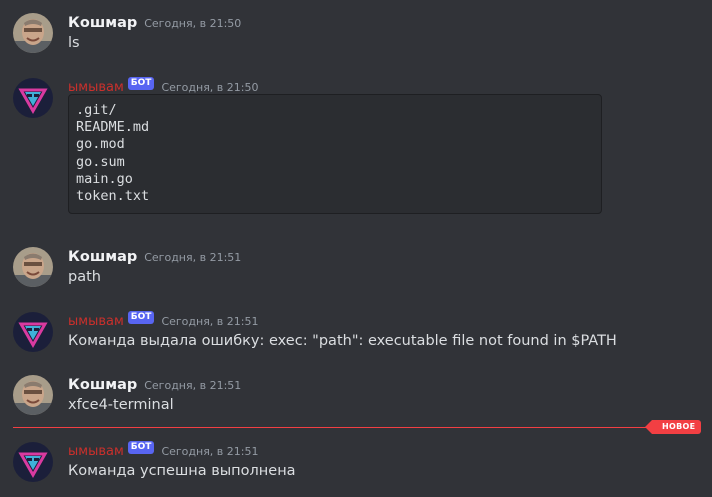  Describe the element at coordinates (74, 43) in the screenshot. I see `message-text: ls` at that location.